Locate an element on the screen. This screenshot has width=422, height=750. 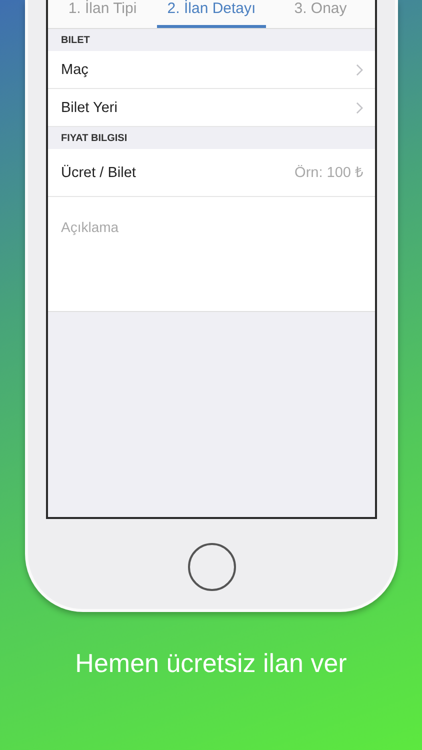
field-label: Ücret / Bilet is located at coordinates (98, 172).